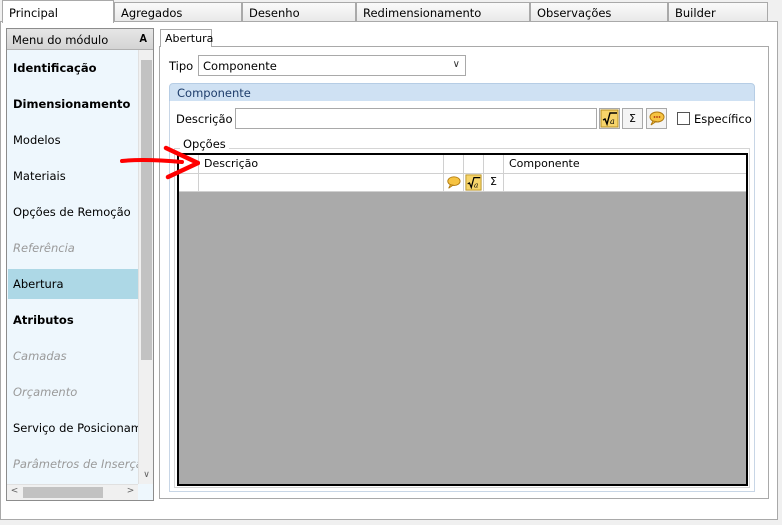  Describe the element at coordinates (625, 182) in the screenshot. I see `componente-cell` at that location.